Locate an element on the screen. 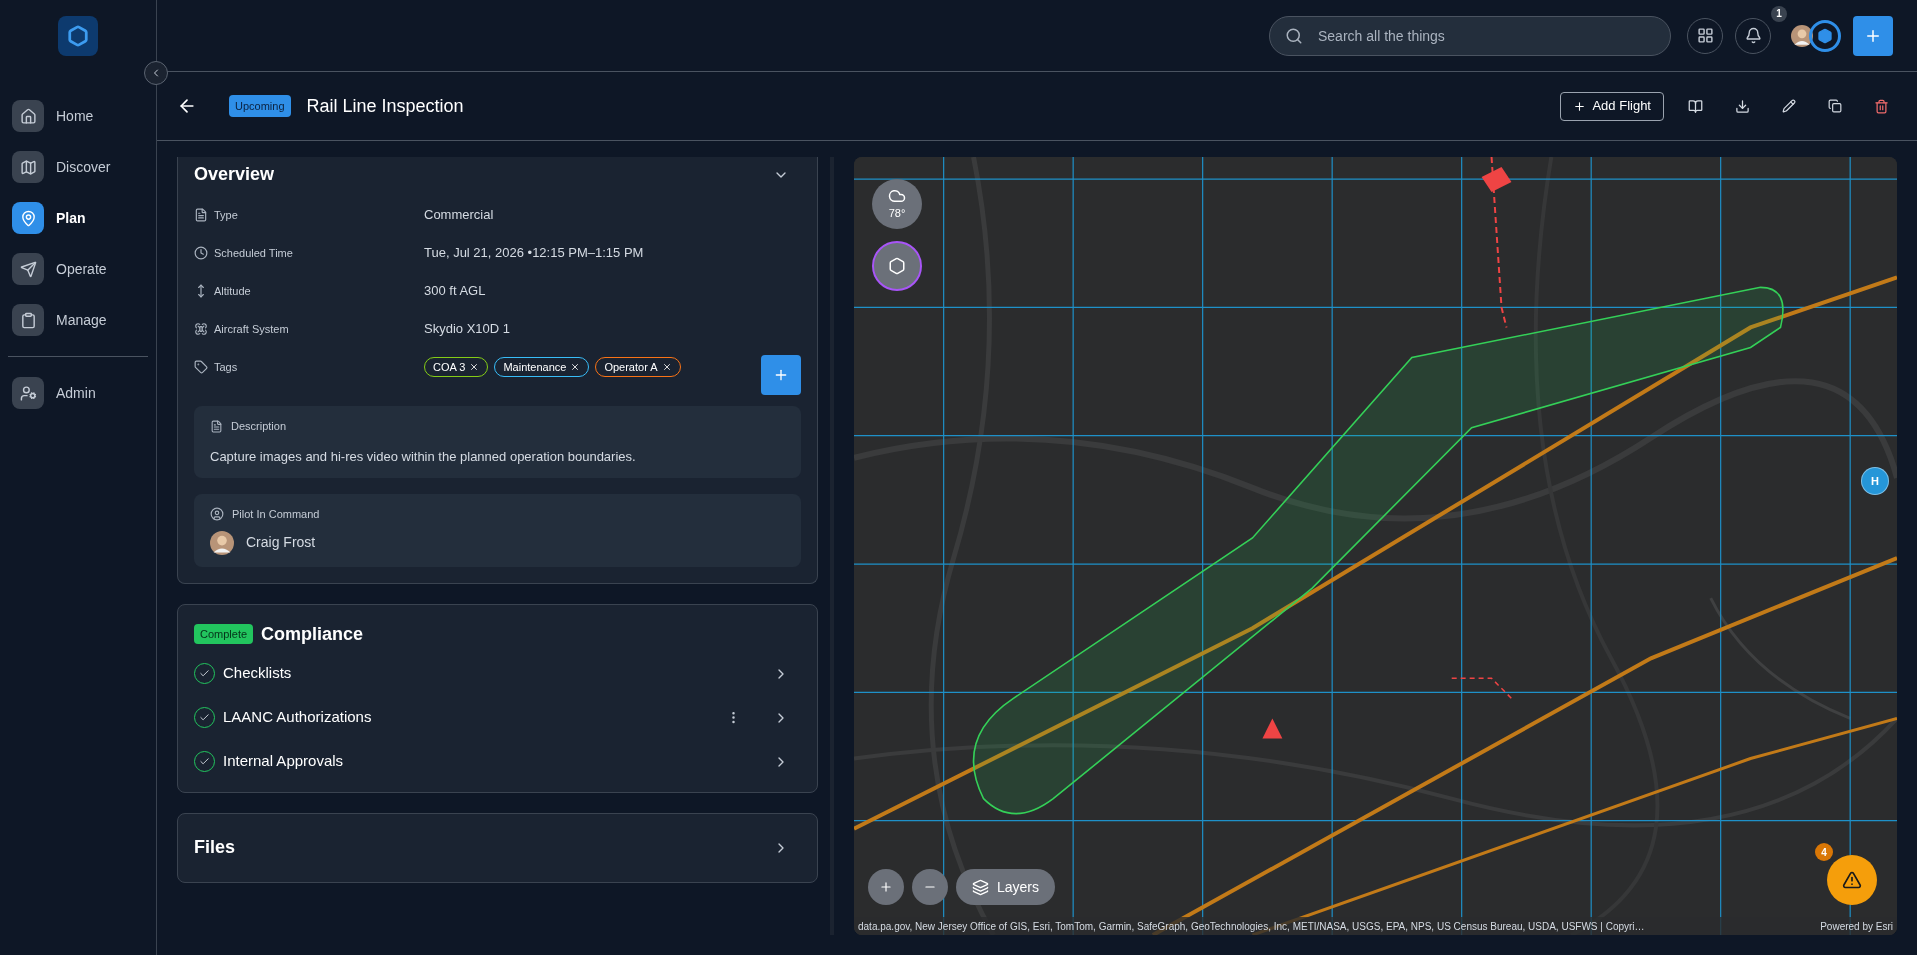 The height and width of the screenshot is (955, 1917). pencil-icon is located at coordinates (1789, 106).